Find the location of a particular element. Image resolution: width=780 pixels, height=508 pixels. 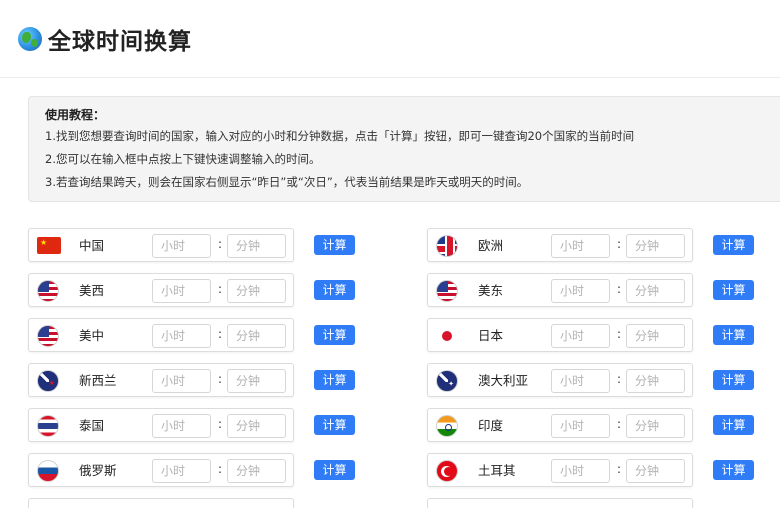

country-row-india: 印度 : 计算 is located at coordinates (597, 430).